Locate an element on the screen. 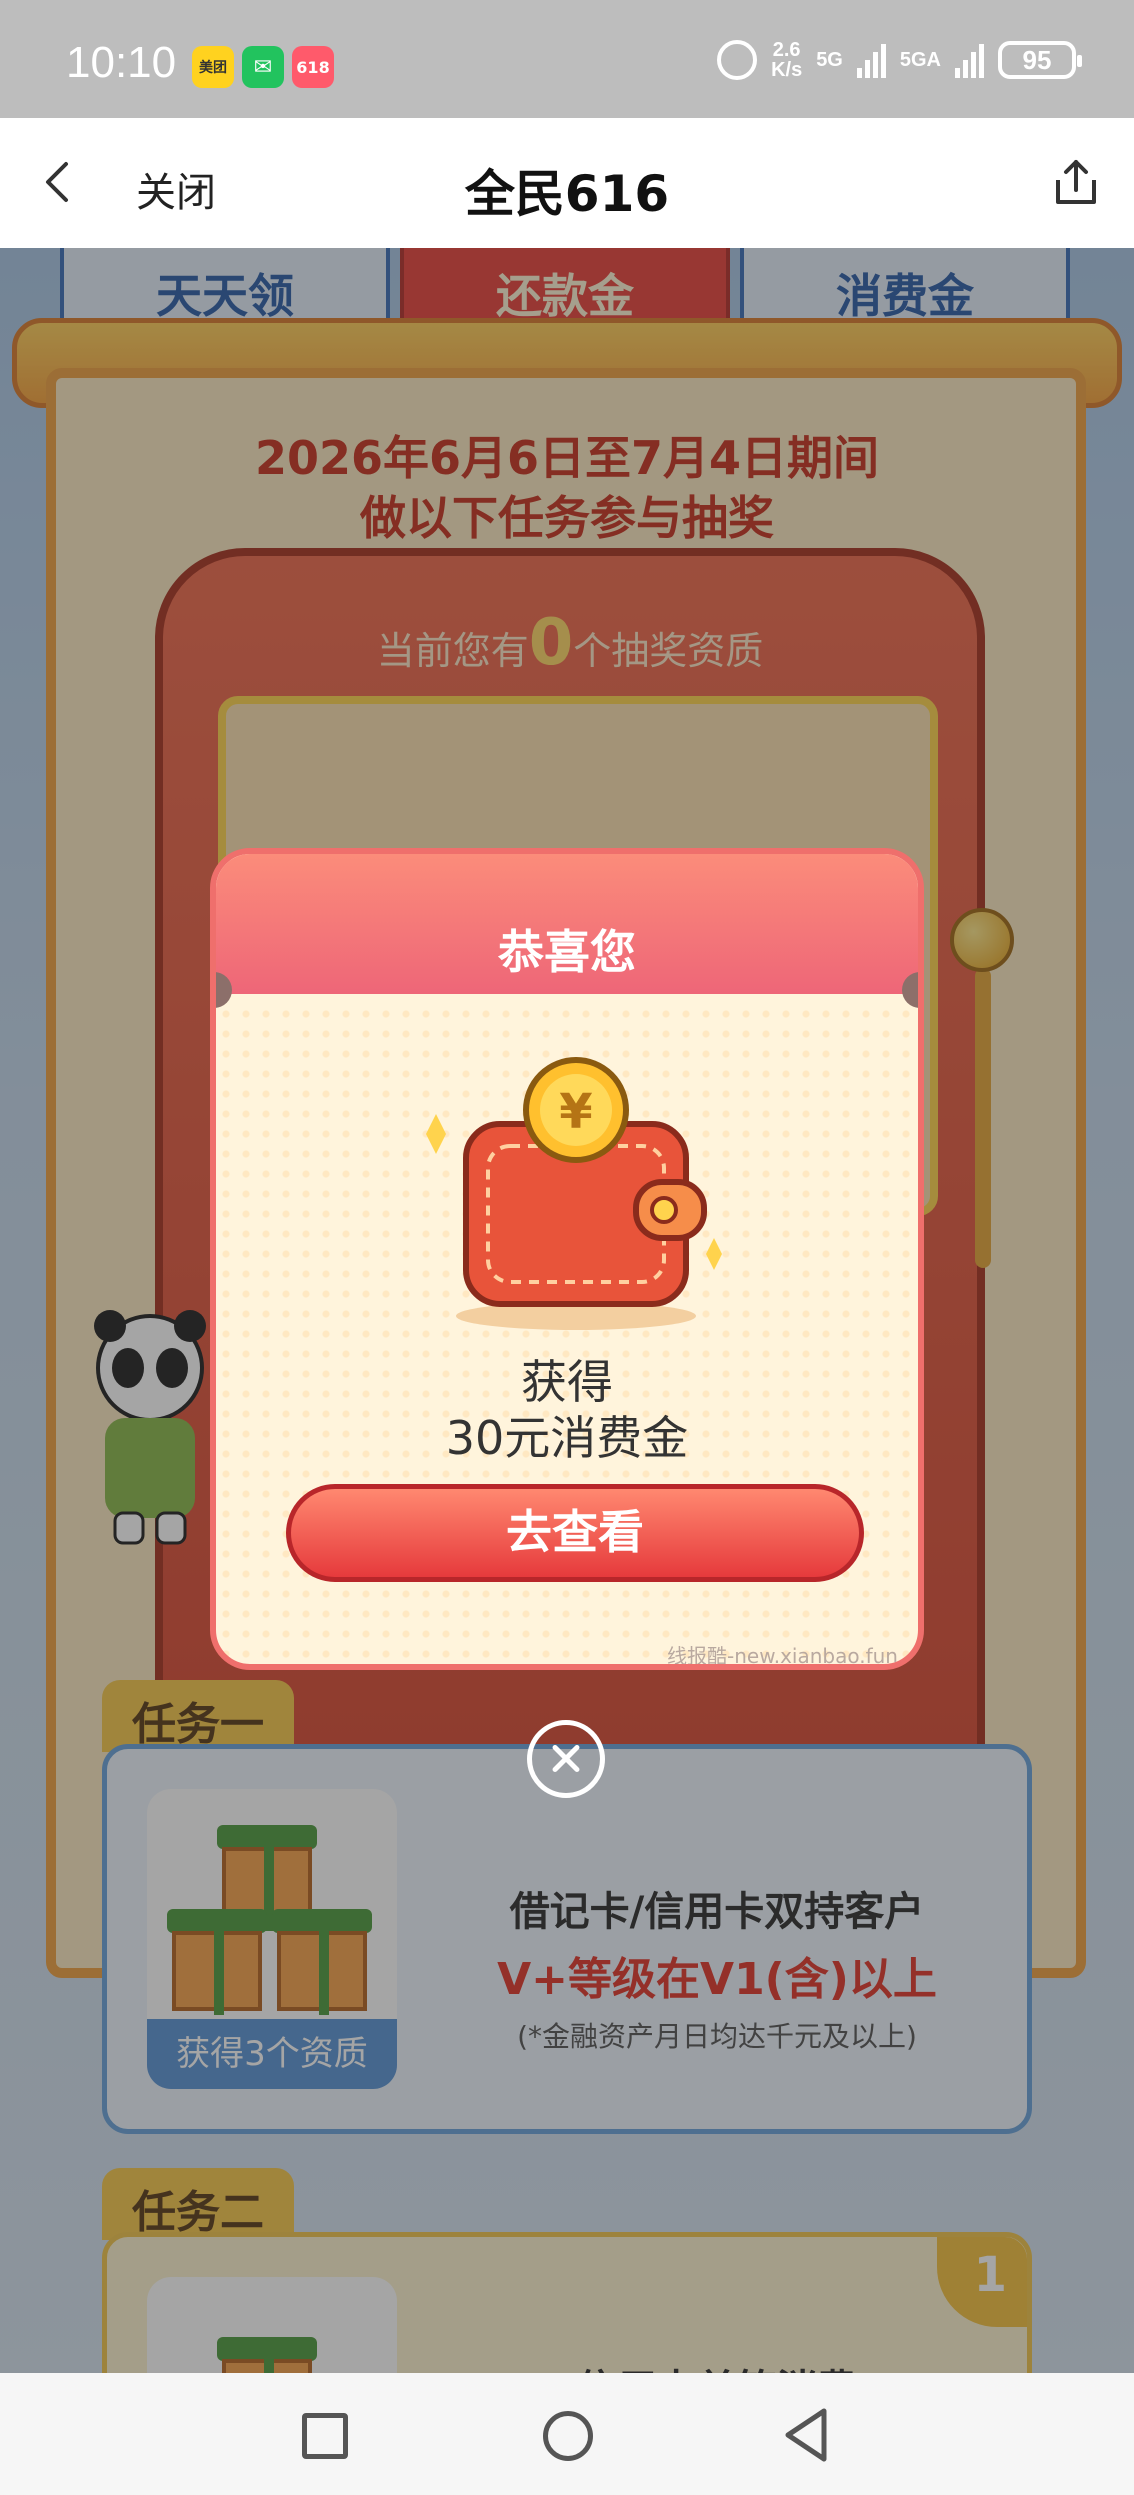 The width and height of the screenshot is (1134, 2495). modal-title: 恭喜您 is located at coordinates (567, 952).